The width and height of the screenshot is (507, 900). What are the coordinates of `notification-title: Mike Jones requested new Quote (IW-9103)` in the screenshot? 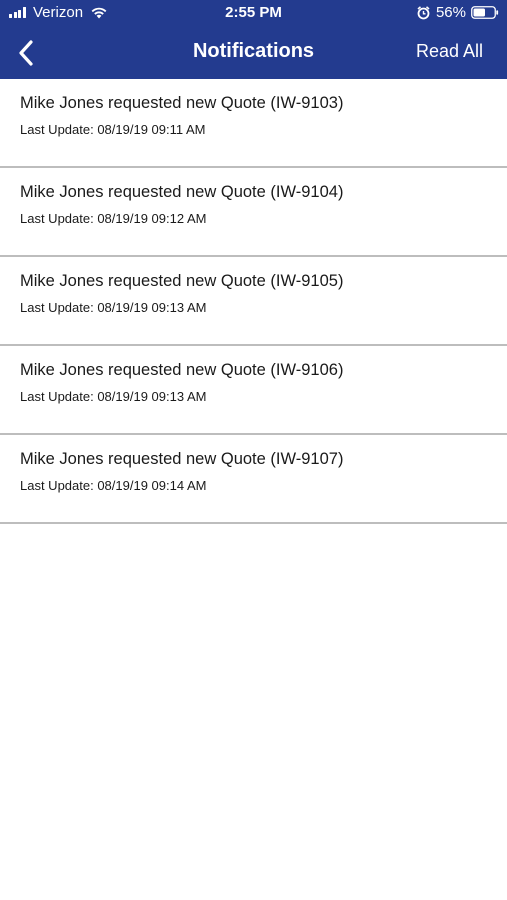 It's located at (182, 103).